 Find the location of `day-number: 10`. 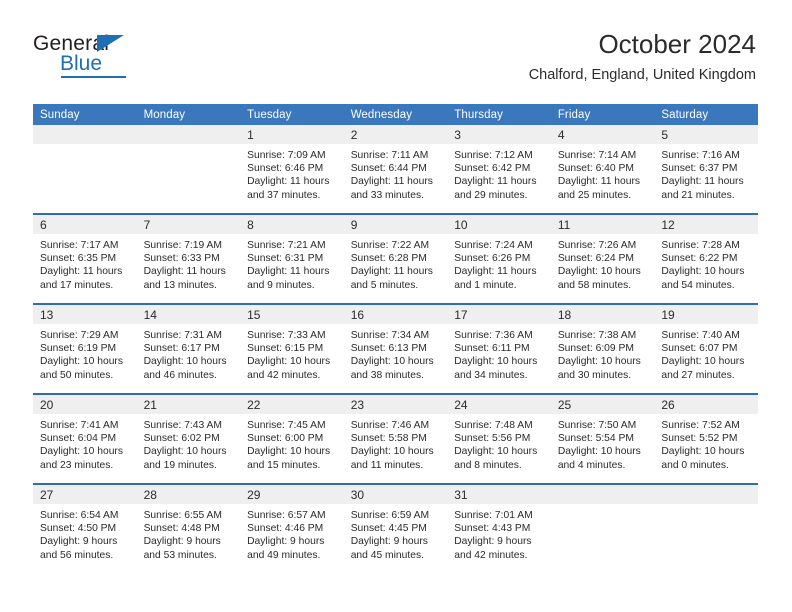

day-number: 10 is located at coordinates (499, 224).